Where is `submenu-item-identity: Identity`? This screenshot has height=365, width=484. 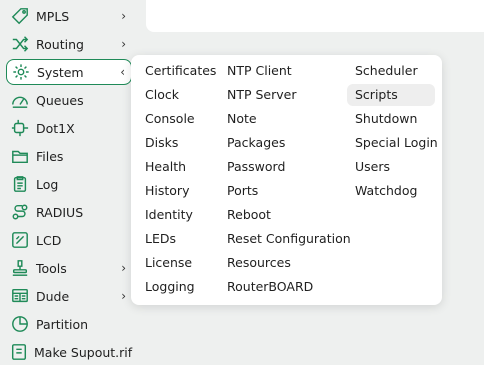 submenu-item-identity: Identity is located at coordinates (165, 215).